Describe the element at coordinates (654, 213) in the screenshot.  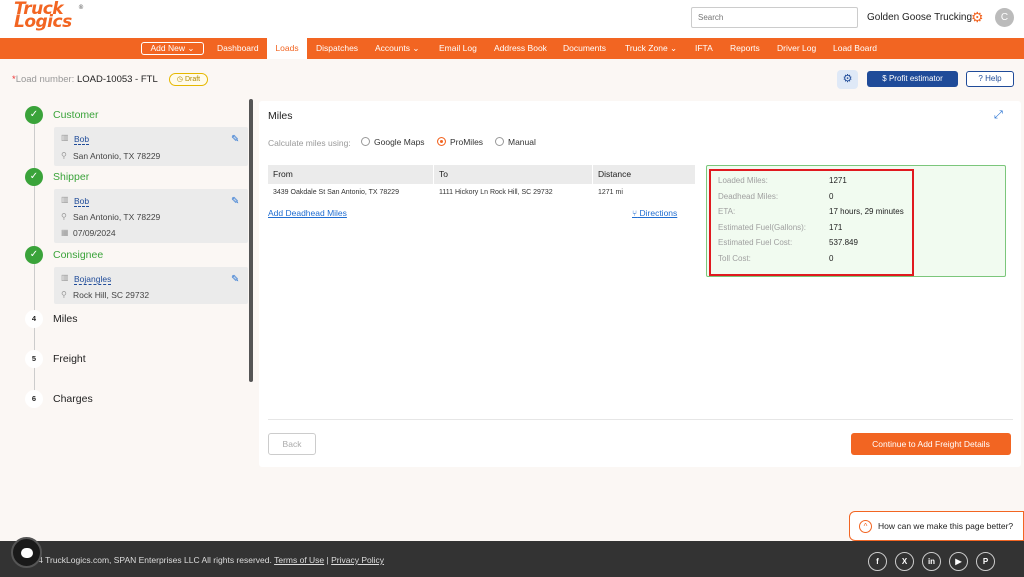
I see `directions-link: ⑂ Directions` at that location.